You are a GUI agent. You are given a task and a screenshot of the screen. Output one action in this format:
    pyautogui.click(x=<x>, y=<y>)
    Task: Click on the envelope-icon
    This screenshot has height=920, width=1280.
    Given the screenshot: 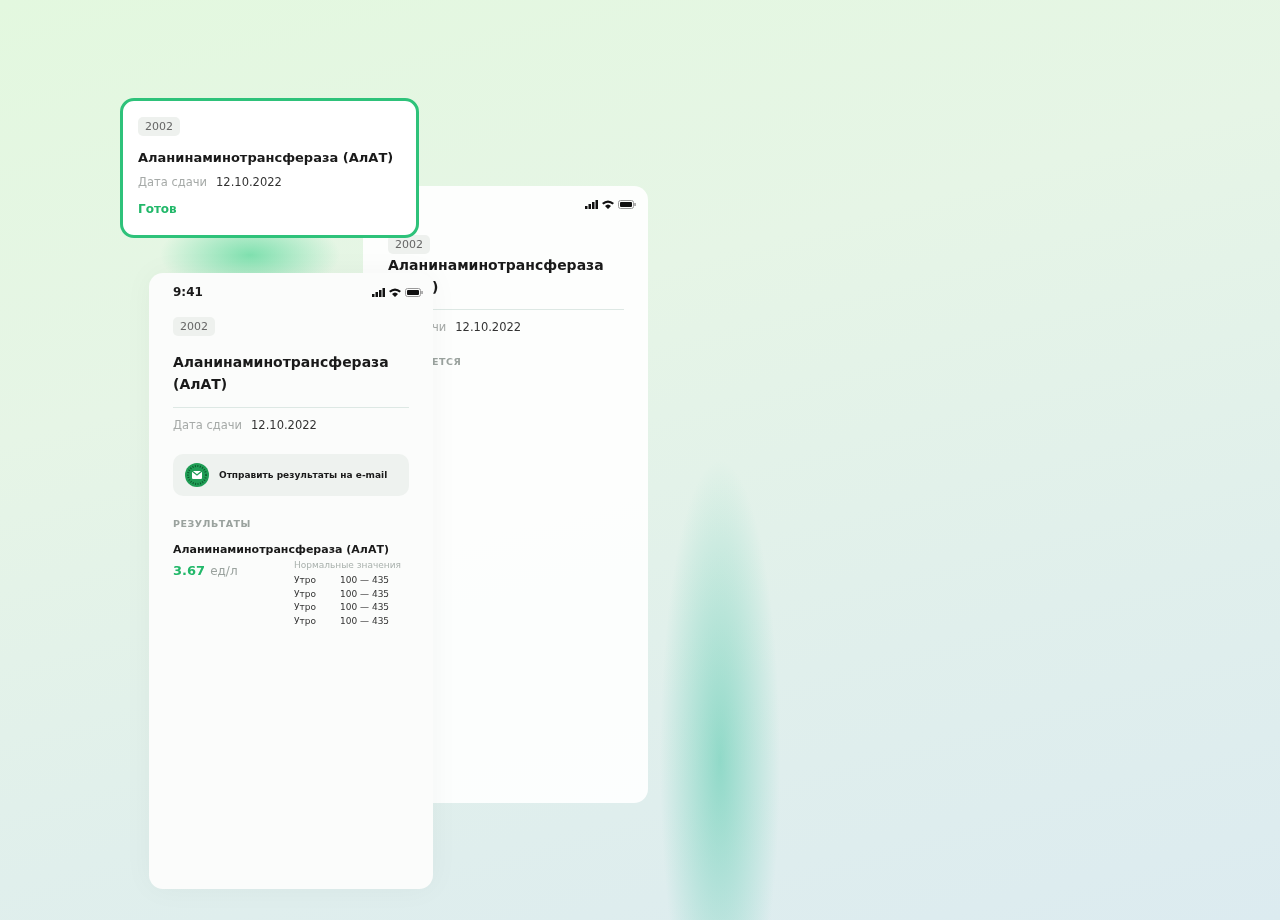 What is the action you would take?
    pyautogui.click(x=197, y=475)
    